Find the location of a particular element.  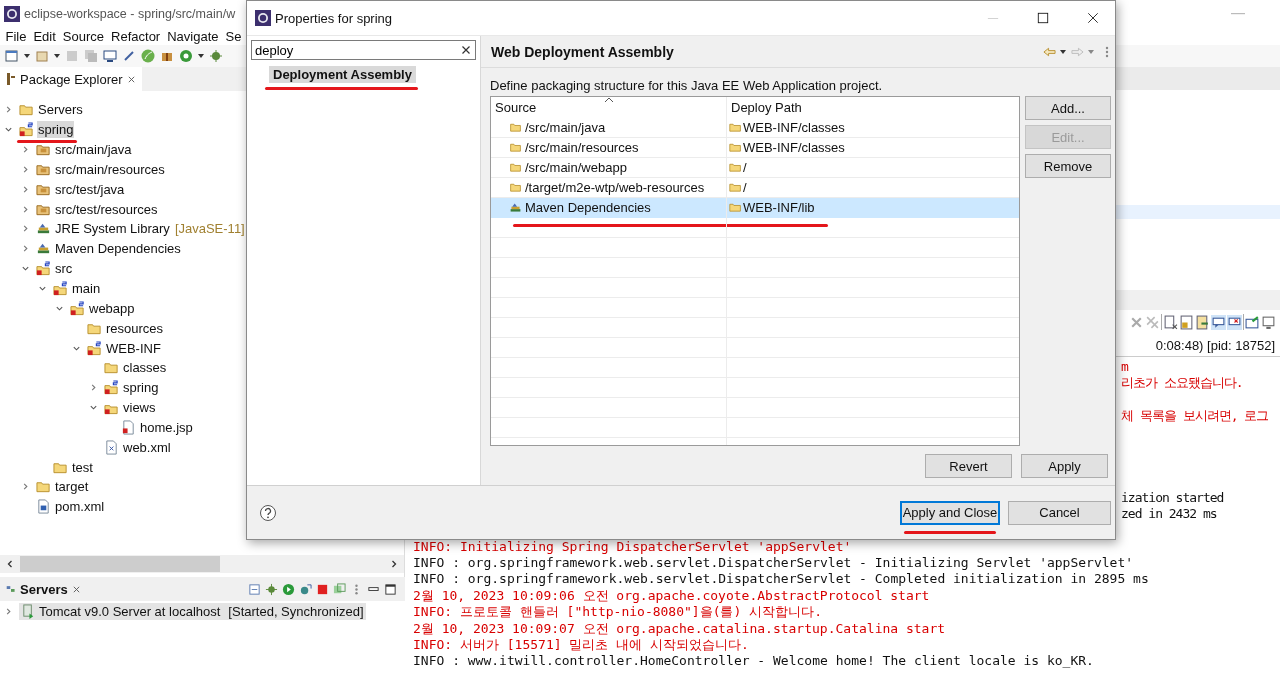

page-button: Apply is located at coordinates (1064, 466).